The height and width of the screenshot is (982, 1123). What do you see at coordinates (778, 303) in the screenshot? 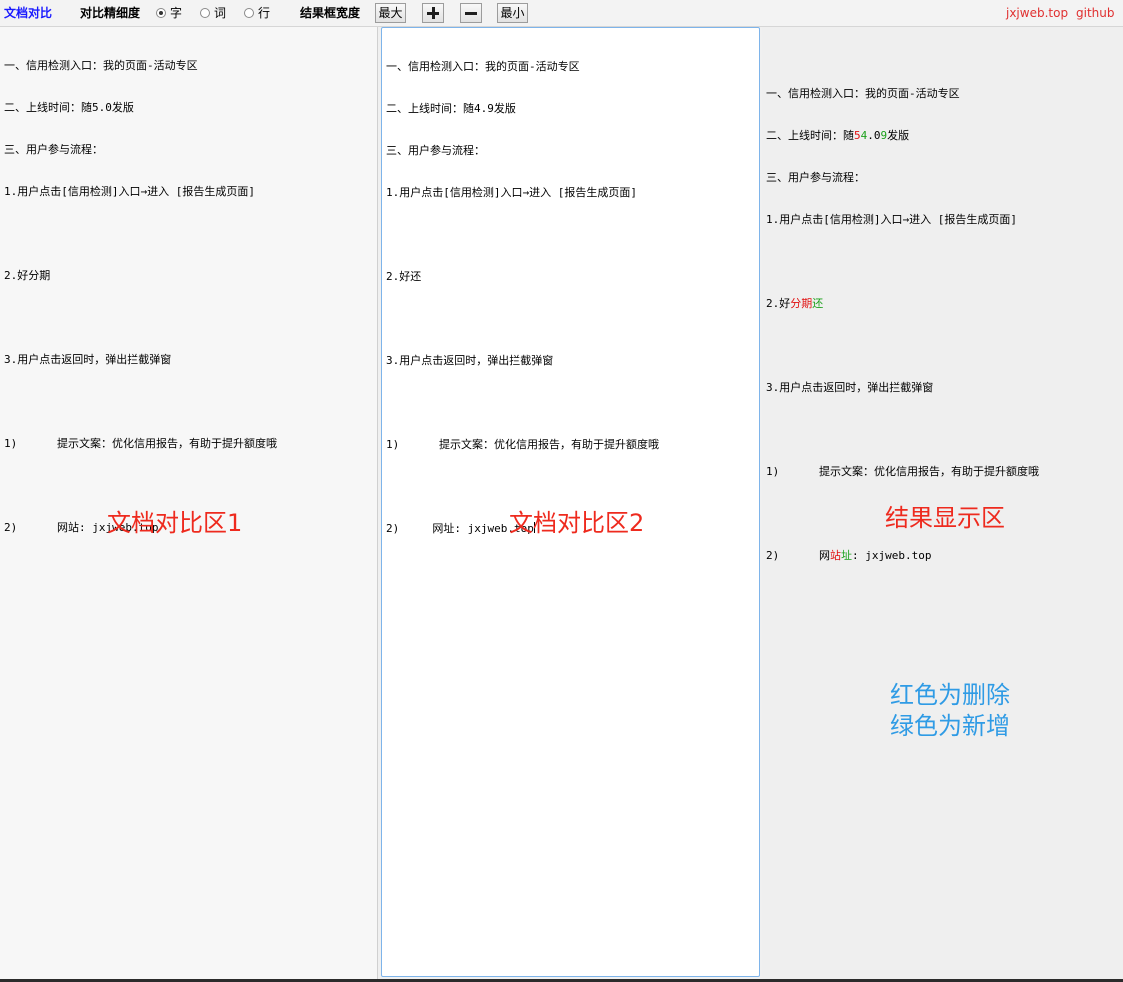
I see `result-text: 2.好` at bounding box center [778, 303].